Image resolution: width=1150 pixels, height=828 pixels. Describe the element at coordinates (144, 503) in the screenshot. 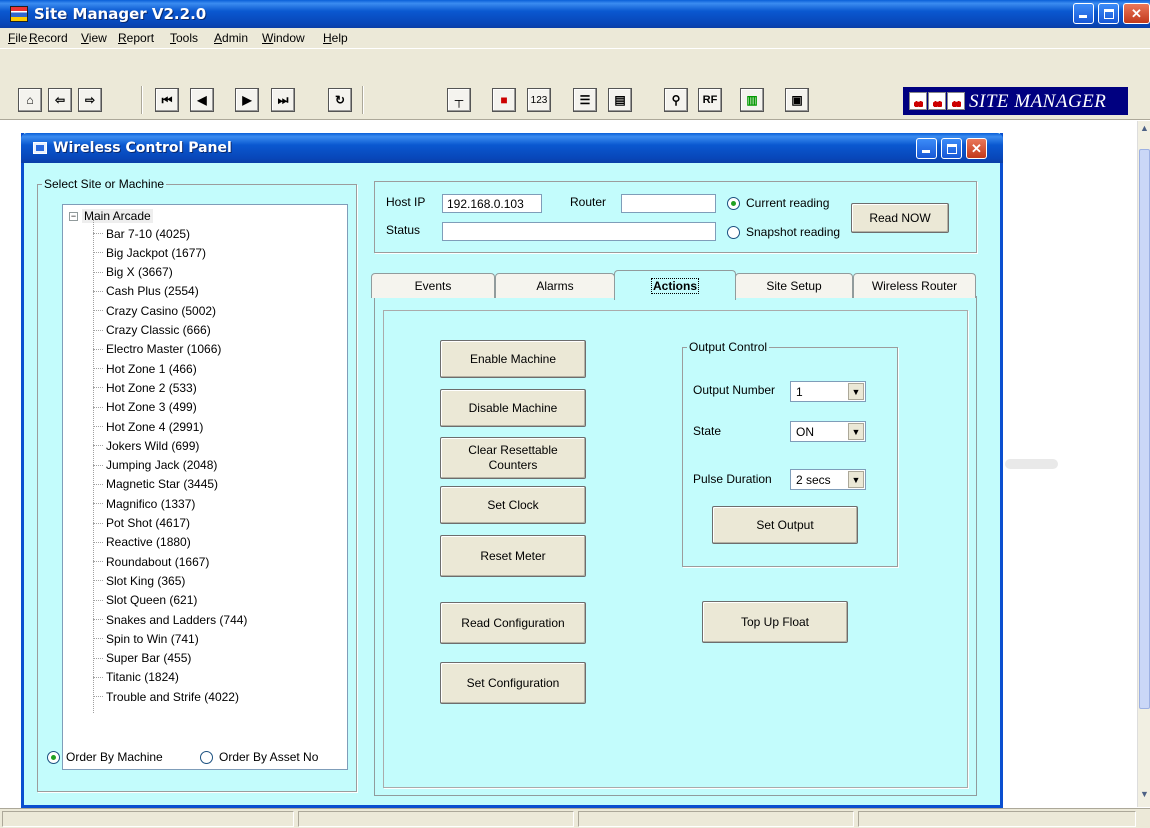

I see `tree-item: Magnifico (1337)` at that location.